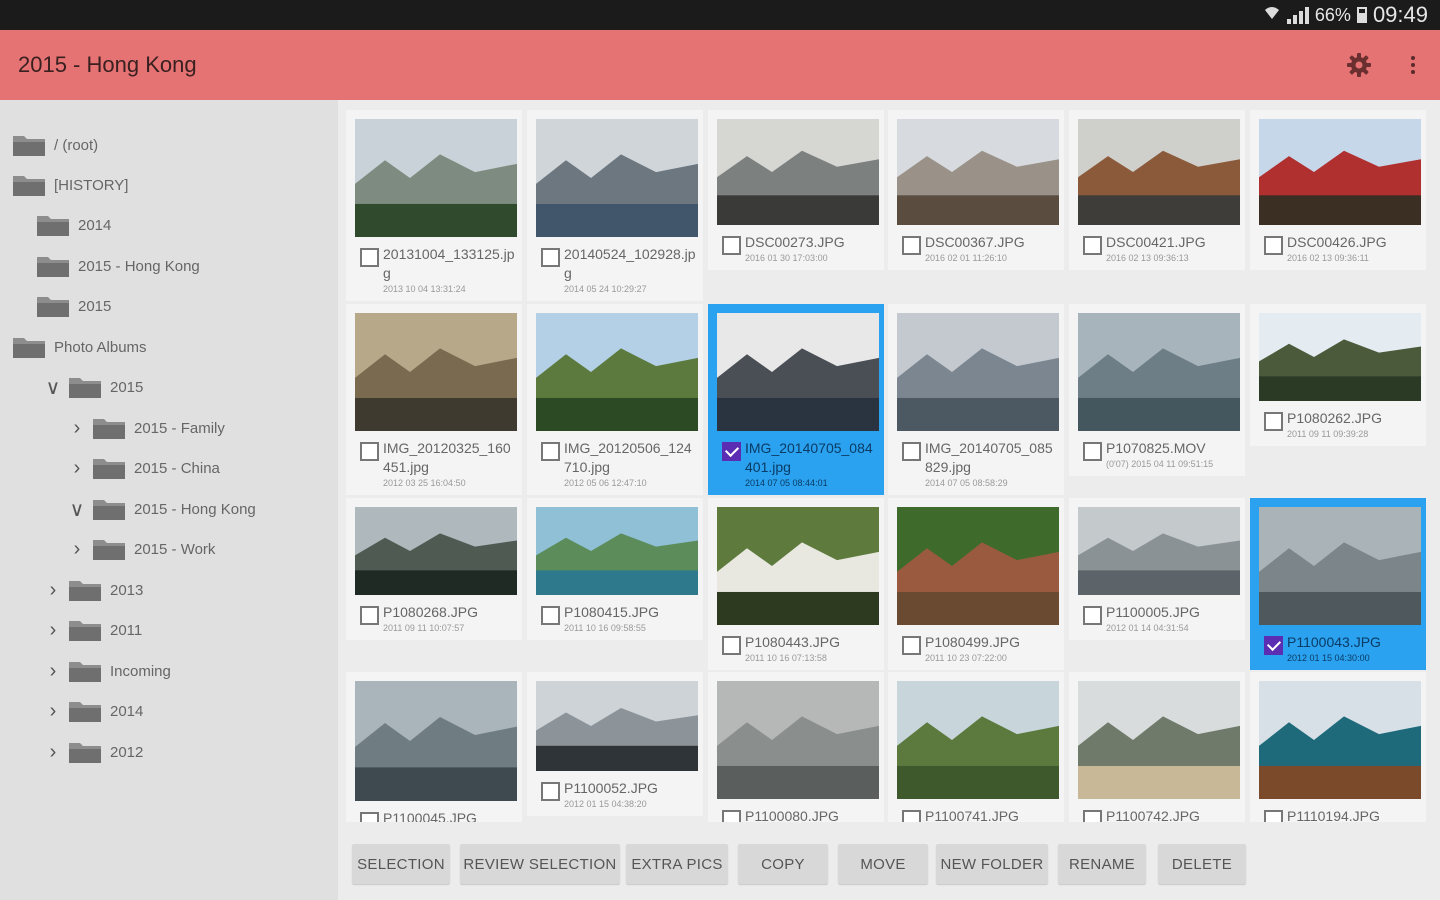  What do you see at coordinates (401, 864) in the screenshot?
I see `selection-button: SELECTION` at bounding box center [401, 864].